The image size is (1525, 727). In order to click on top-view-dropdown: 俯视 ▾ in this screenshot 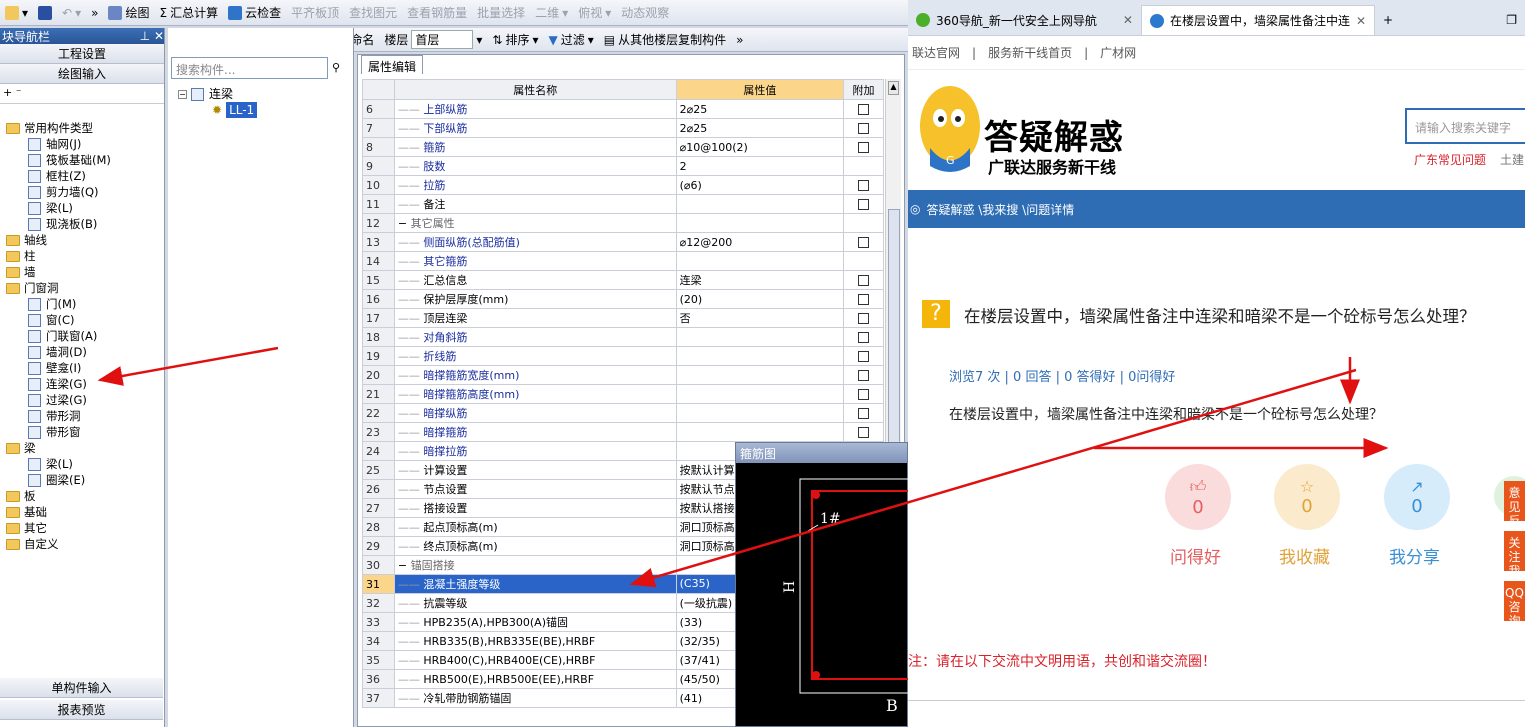, I will do `click(594, 13)`.